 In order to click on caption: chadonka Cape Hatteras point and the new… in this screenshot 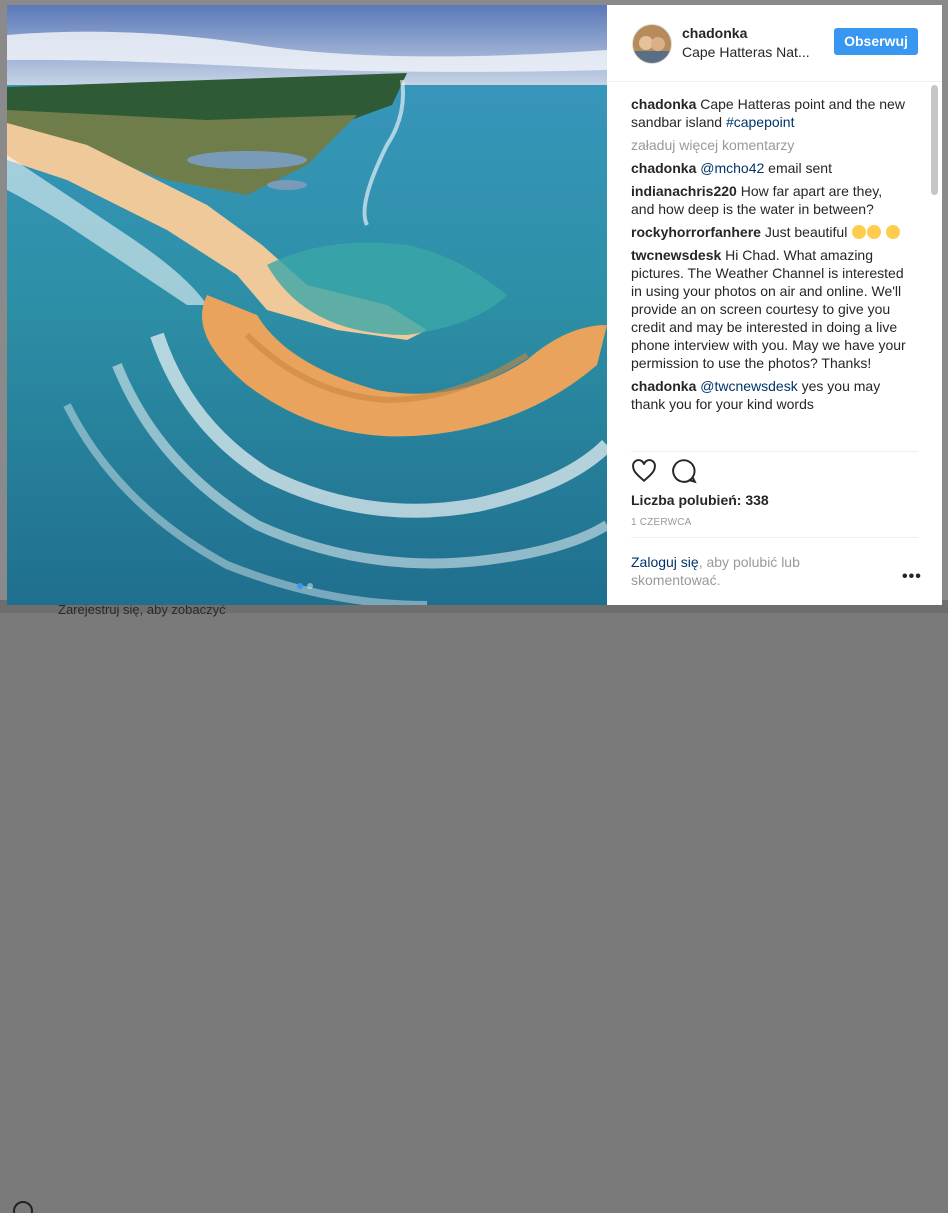, I will do `click(768, 113)`.